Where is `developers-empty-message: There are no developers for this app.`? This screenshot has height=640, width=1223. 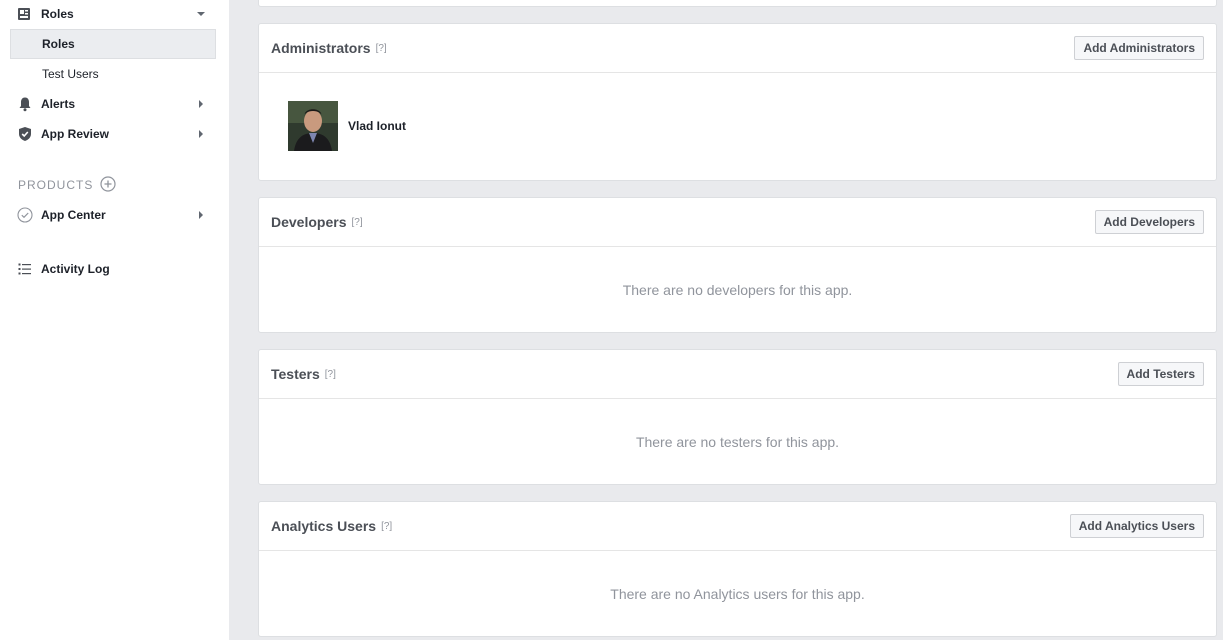 developers-empty-message: There are no developers for this app. is located at coordinates (737, 290).